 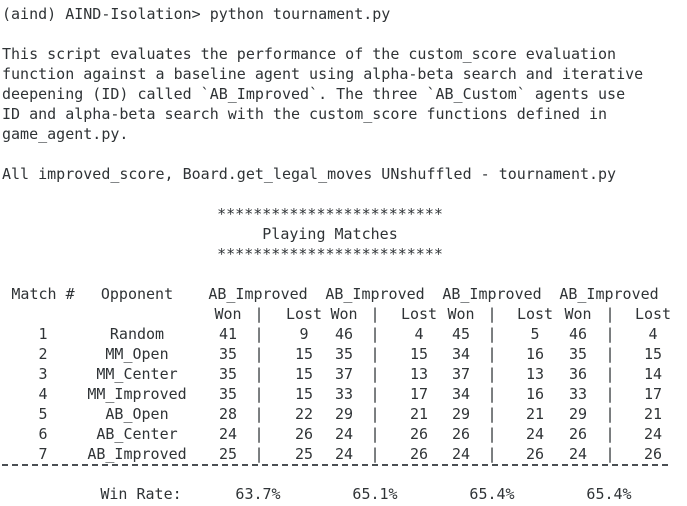 I want to click on table-divider, so click(x=335, y=465).